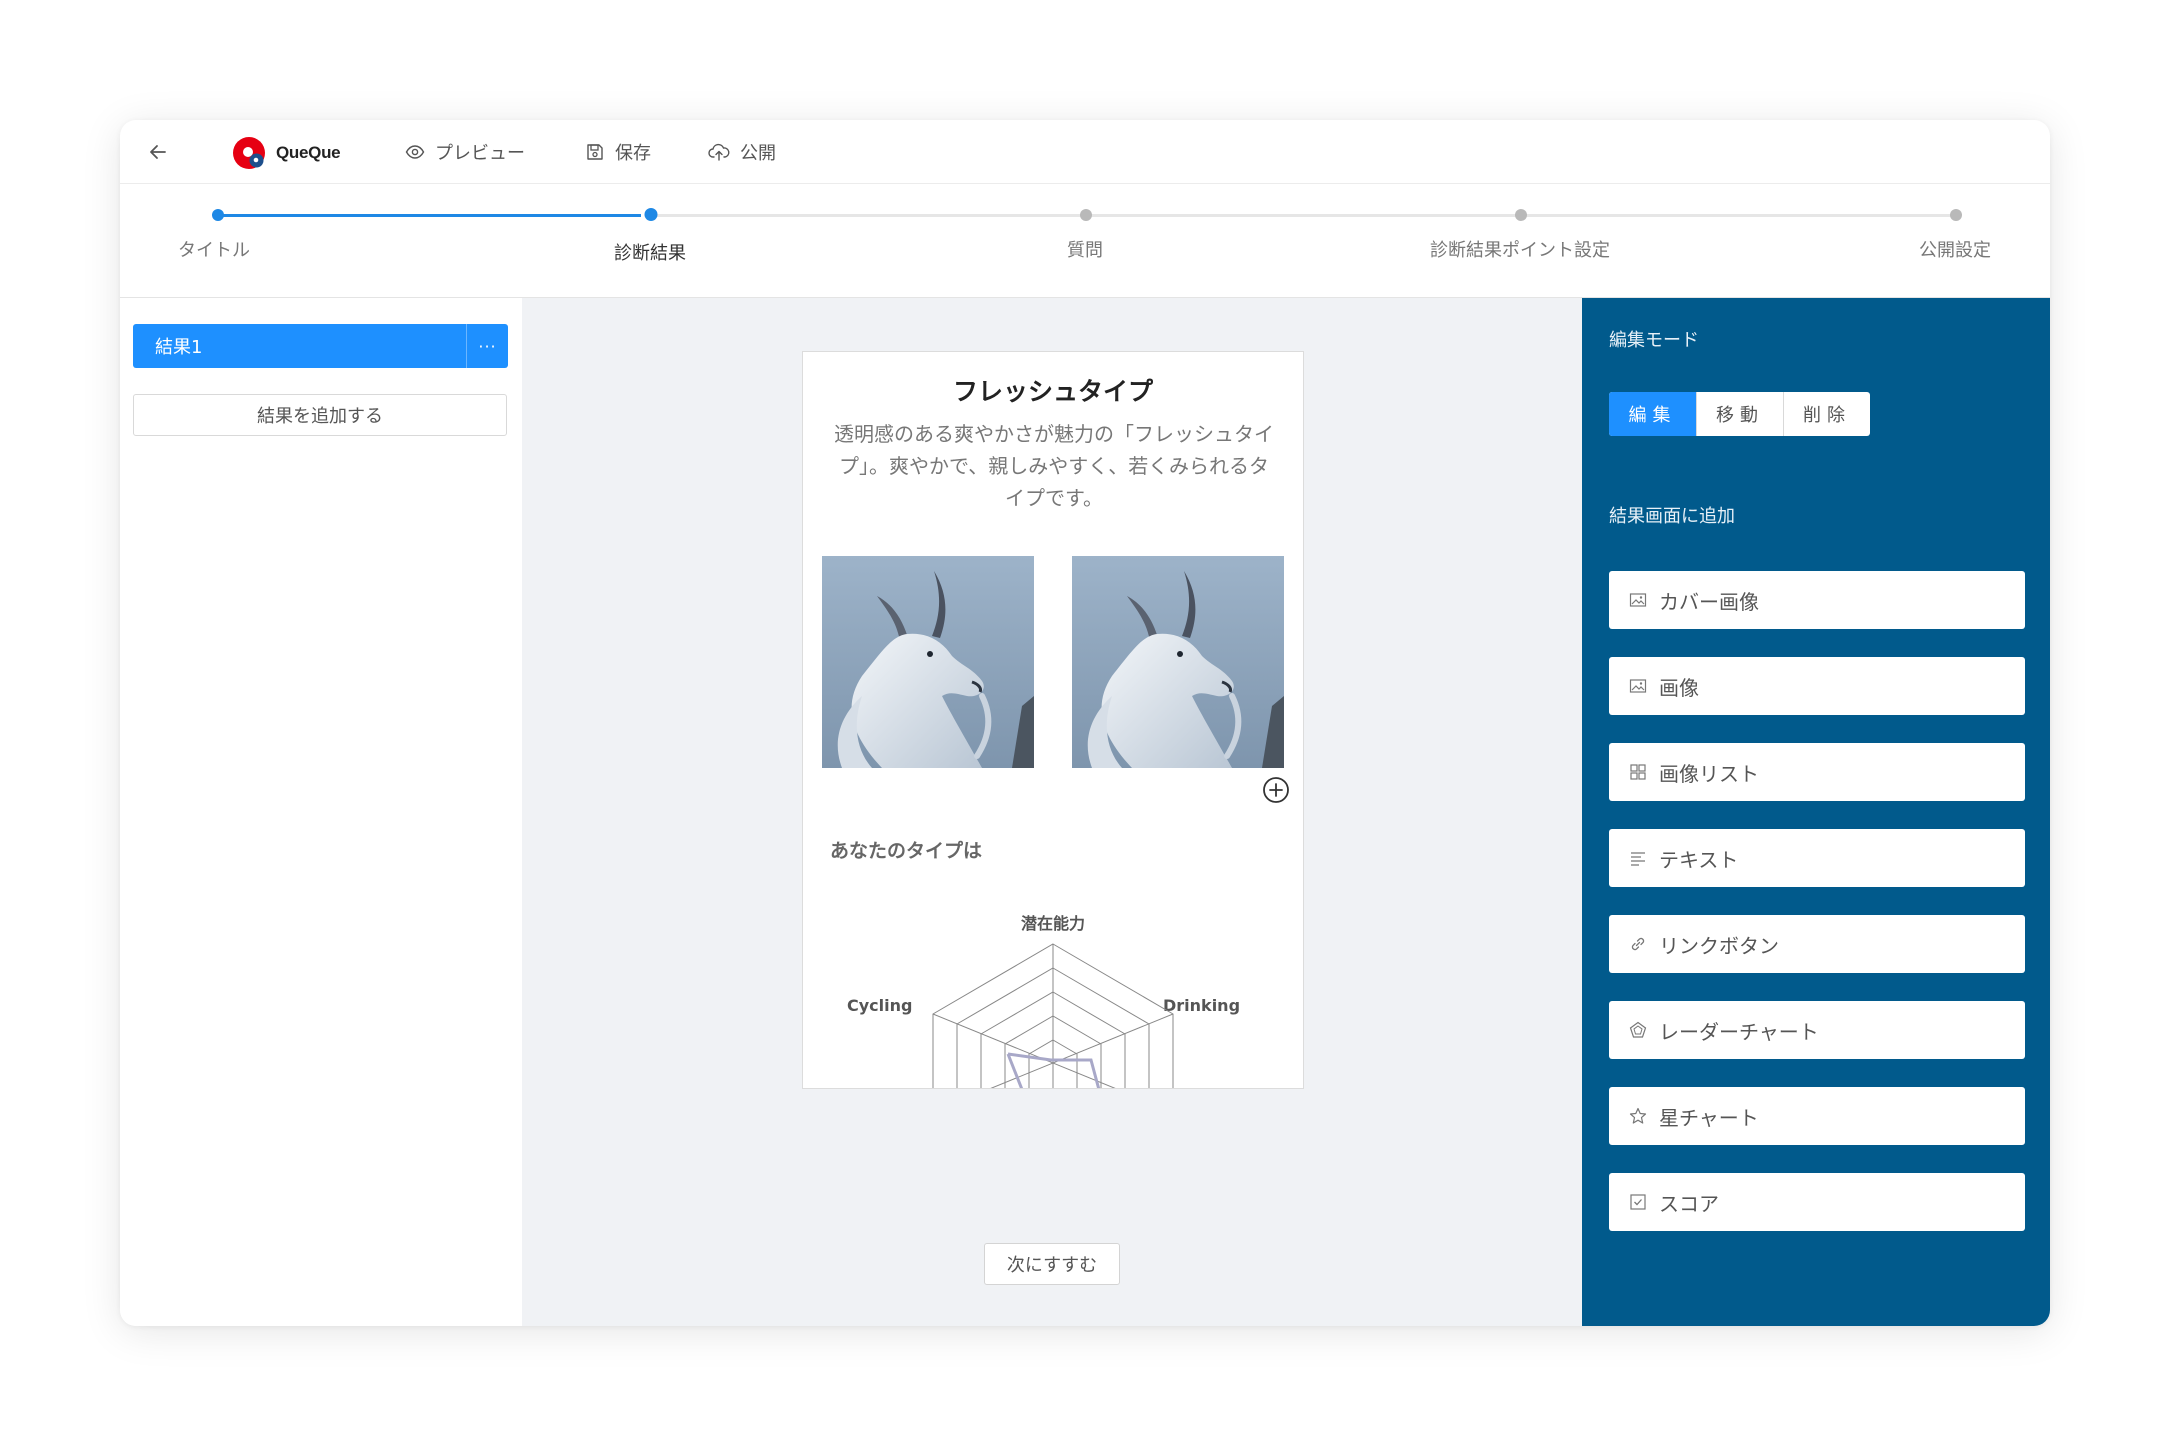 Image resolution: width=2160 pixels, height=1440 pixels. I want to click on add-item-label: テキスト, so click(1699, 859).